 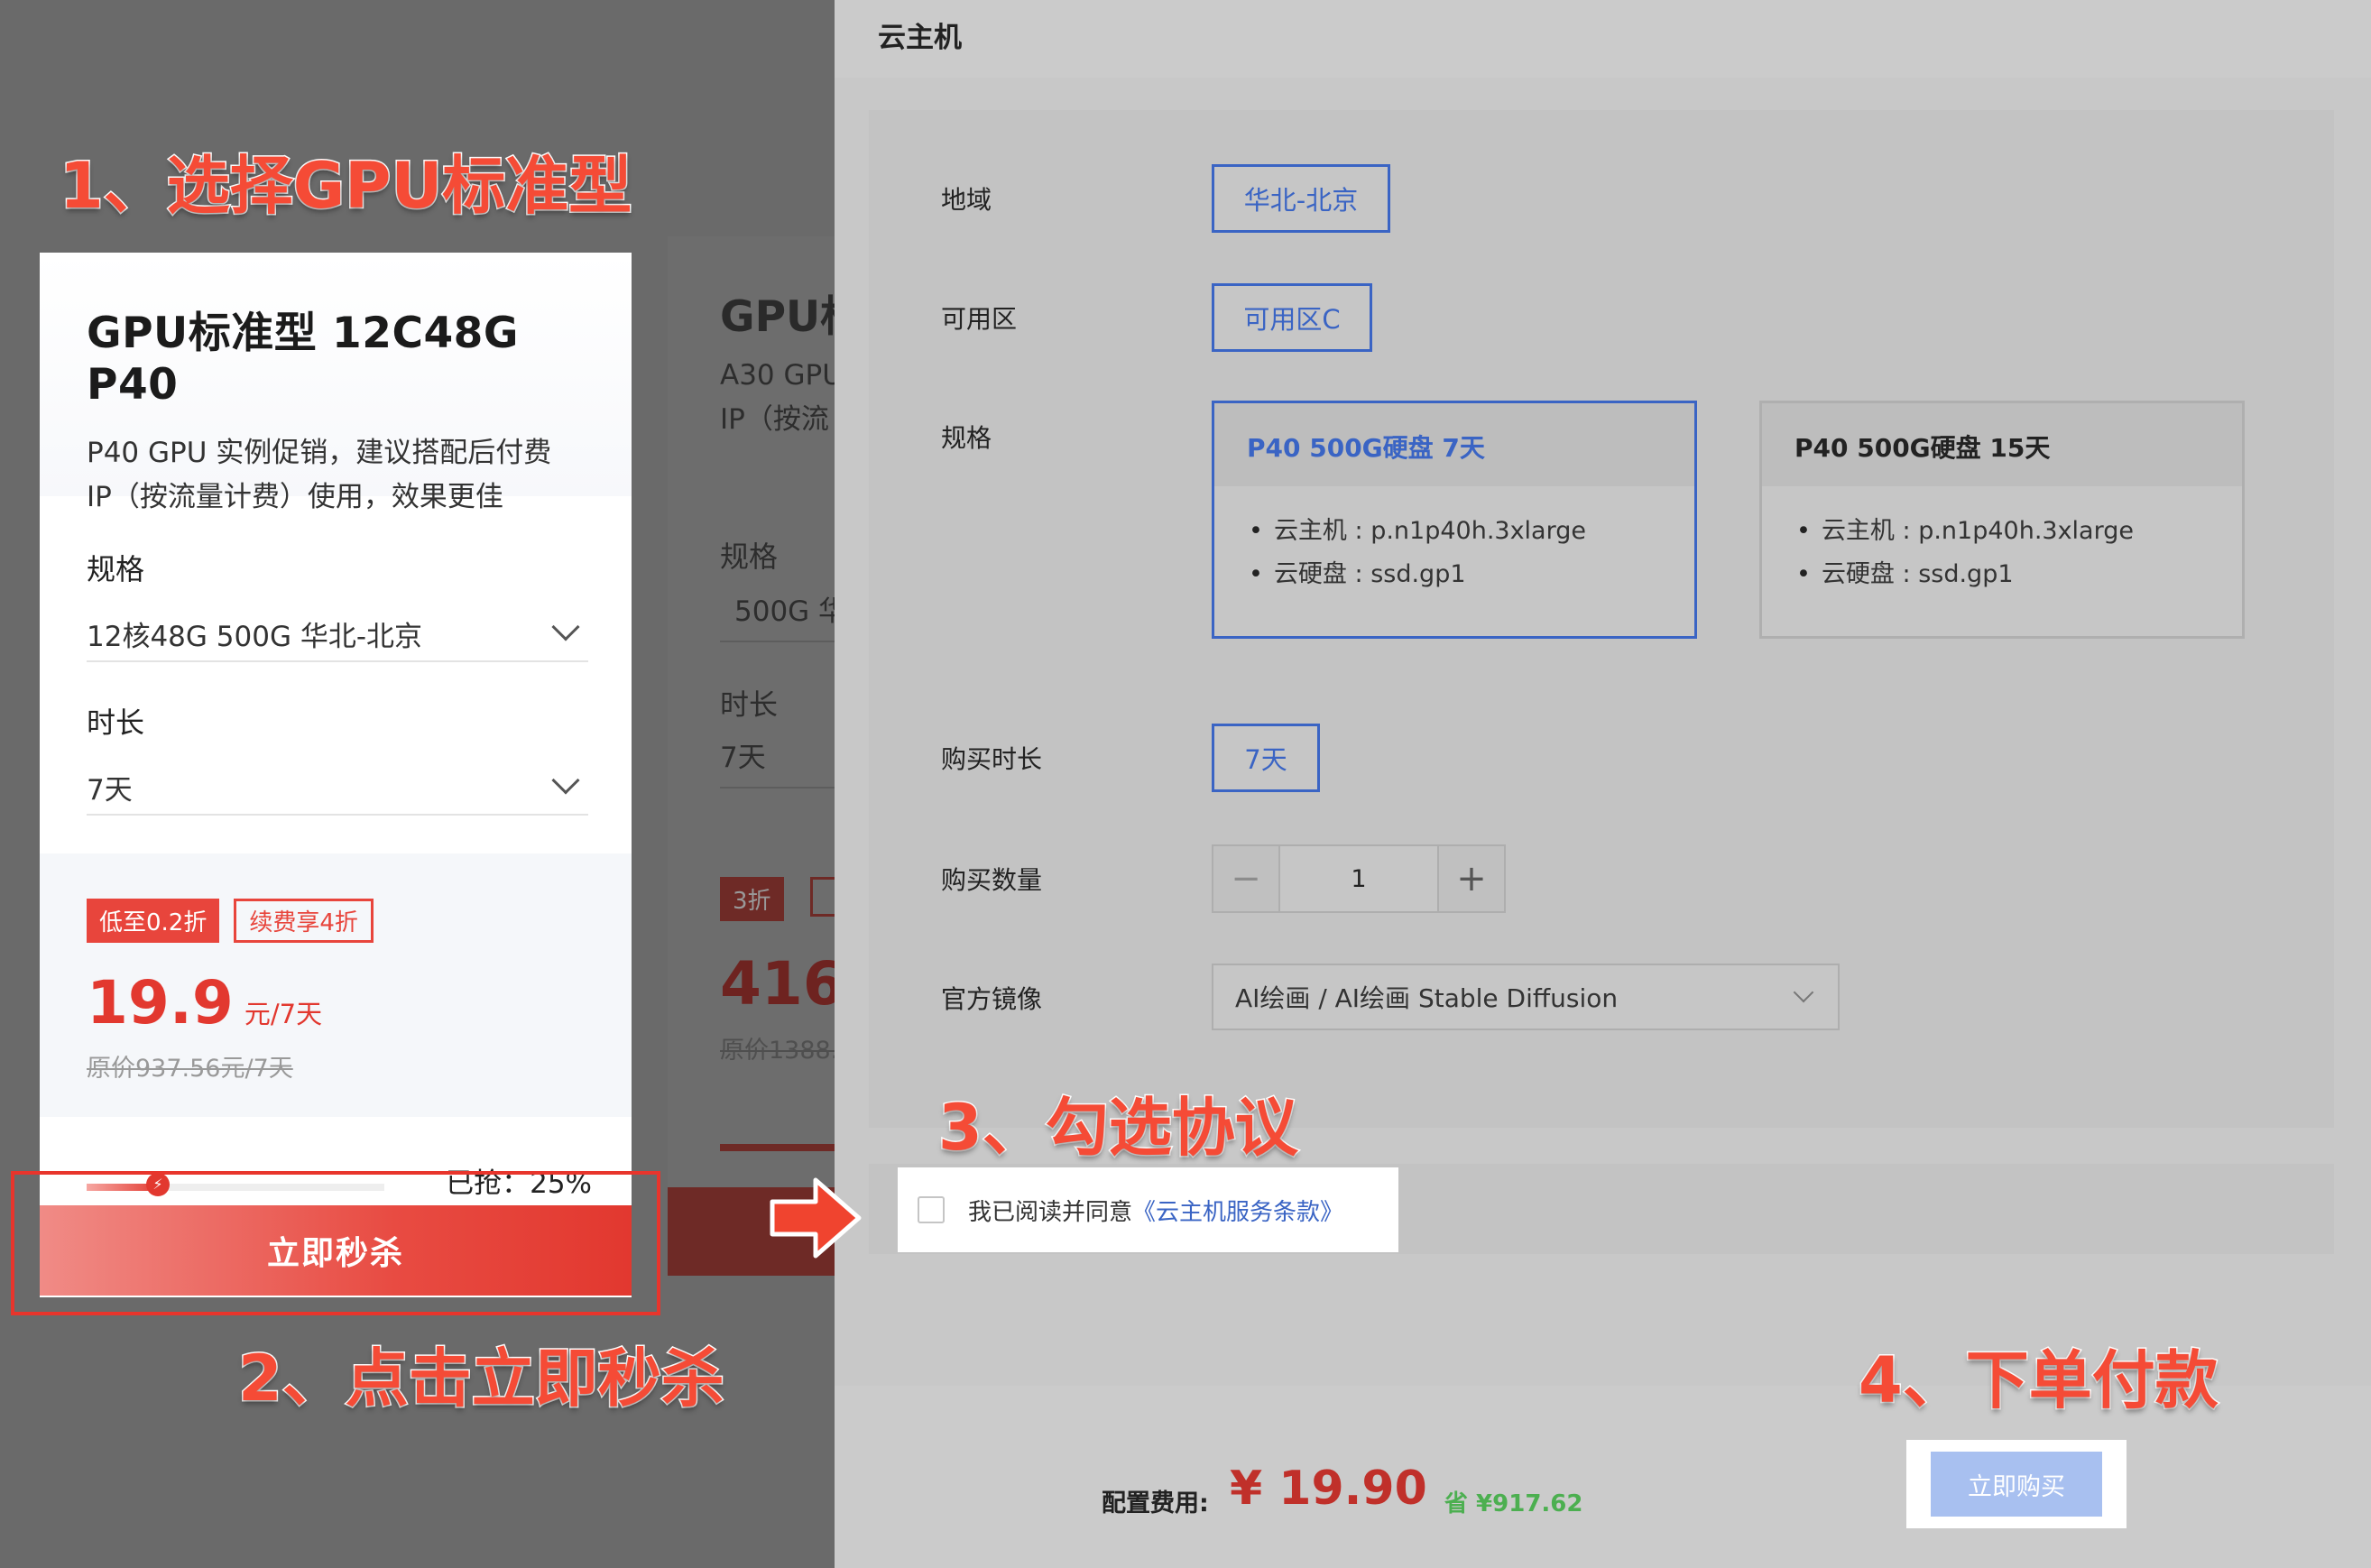 I want to click on zone-option: 可用区C, so click(x=1292, y=317).